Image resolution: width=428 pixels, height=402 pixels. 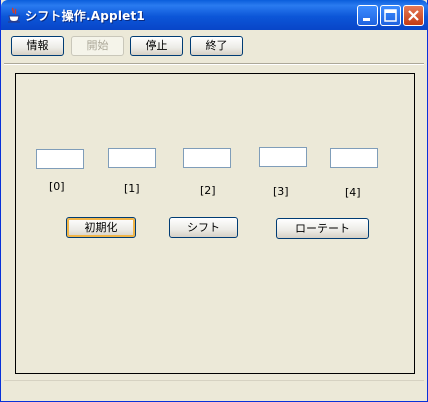 I want to click on exit-button: 終了, so click(x=216, y=46).